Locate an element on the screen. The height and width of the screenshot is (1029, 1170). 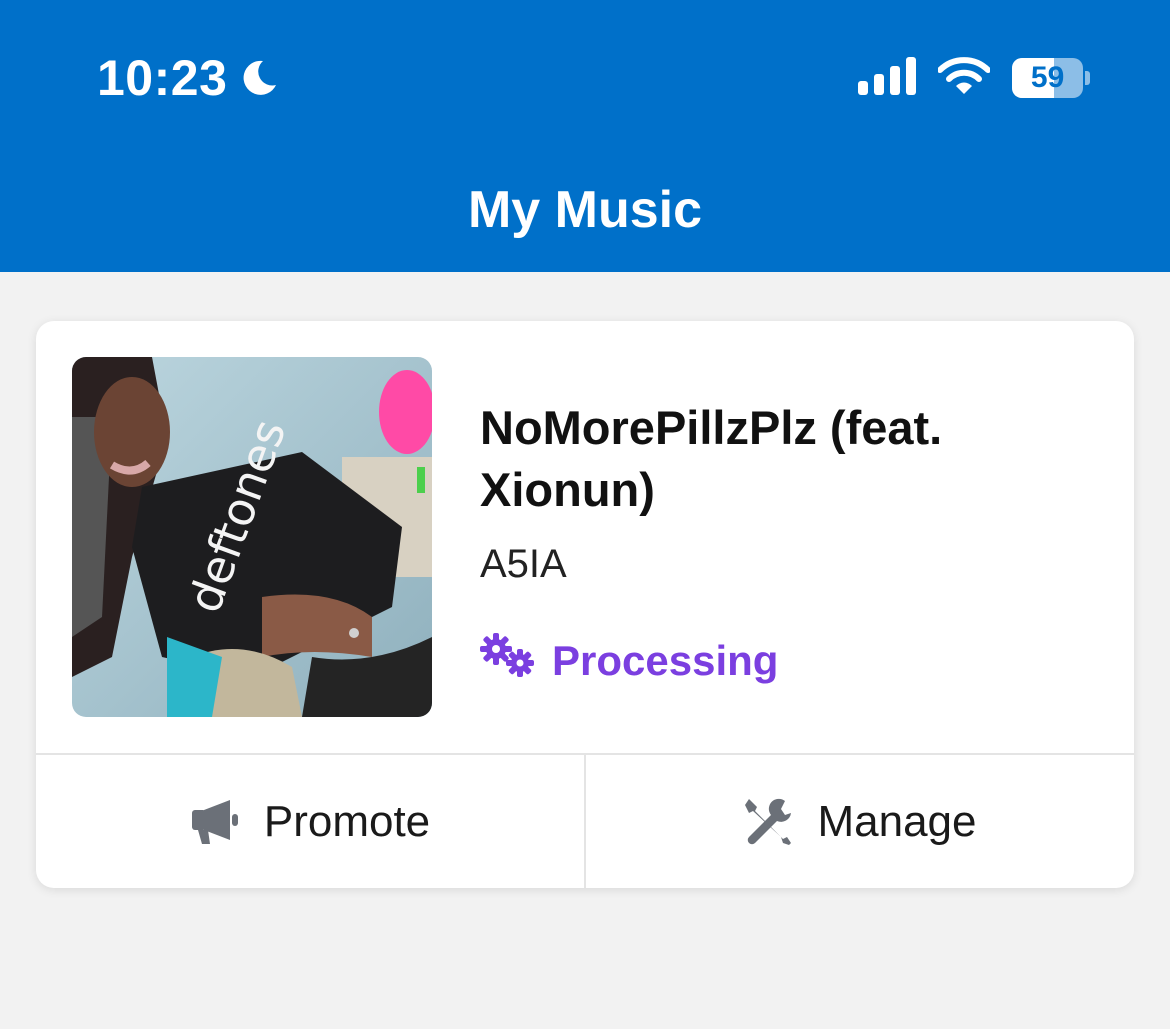
status-badge: Processing is located at coordinates (629, 661).